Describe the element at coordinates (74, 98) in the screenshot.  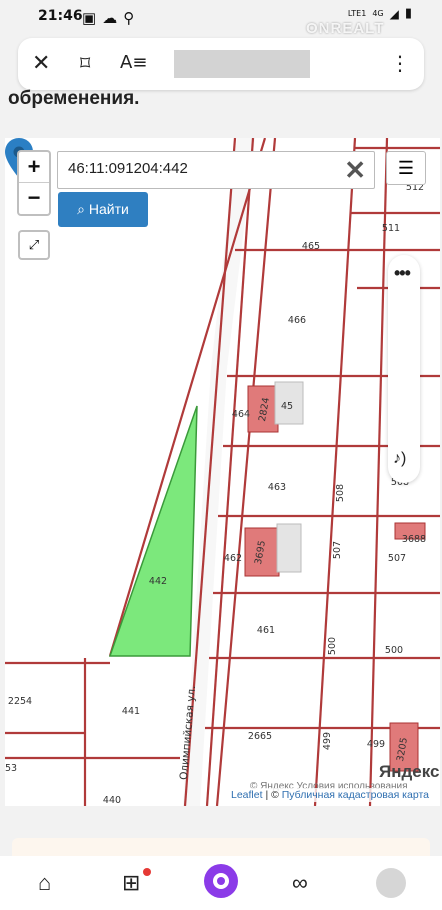
I see `page-heading-fragment: обременения.` at that location.